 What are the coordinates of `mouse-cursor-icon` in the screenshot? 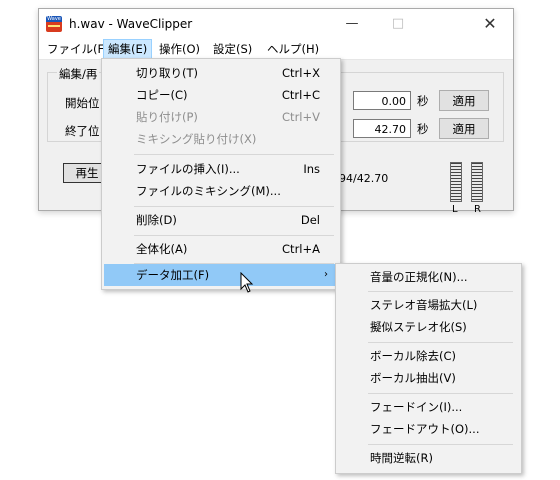 It's located at (247, 282).